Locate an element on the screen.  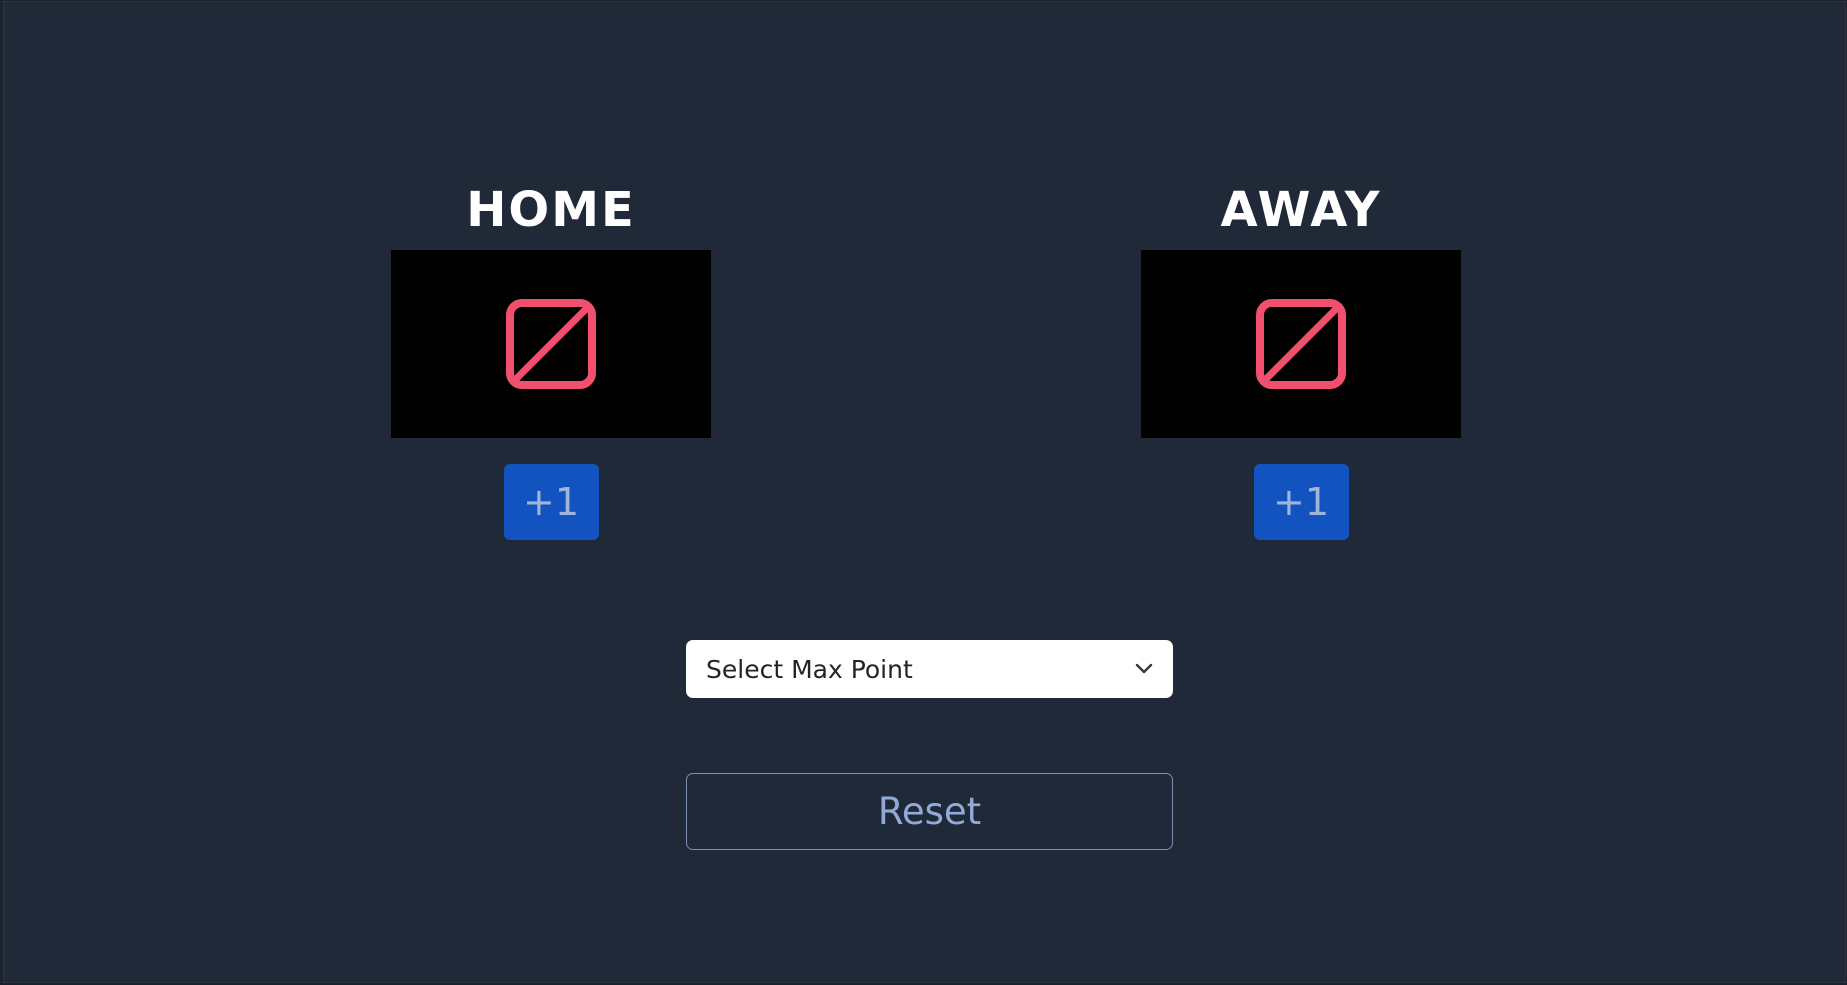
home-score-display is located at coordinates (551, 344).